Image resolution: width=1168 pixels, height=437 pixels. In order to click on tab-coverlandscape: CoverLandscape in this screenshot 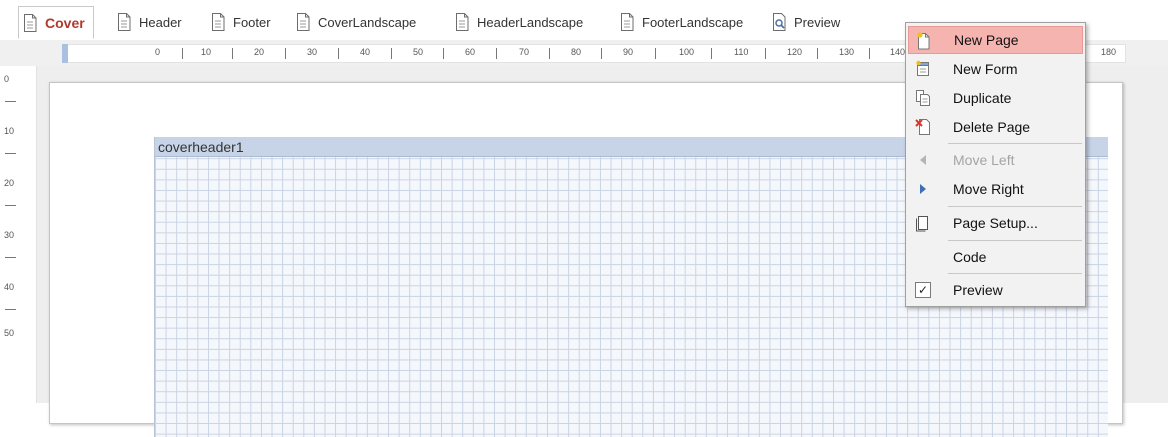, I will do `click(356, 22)`.